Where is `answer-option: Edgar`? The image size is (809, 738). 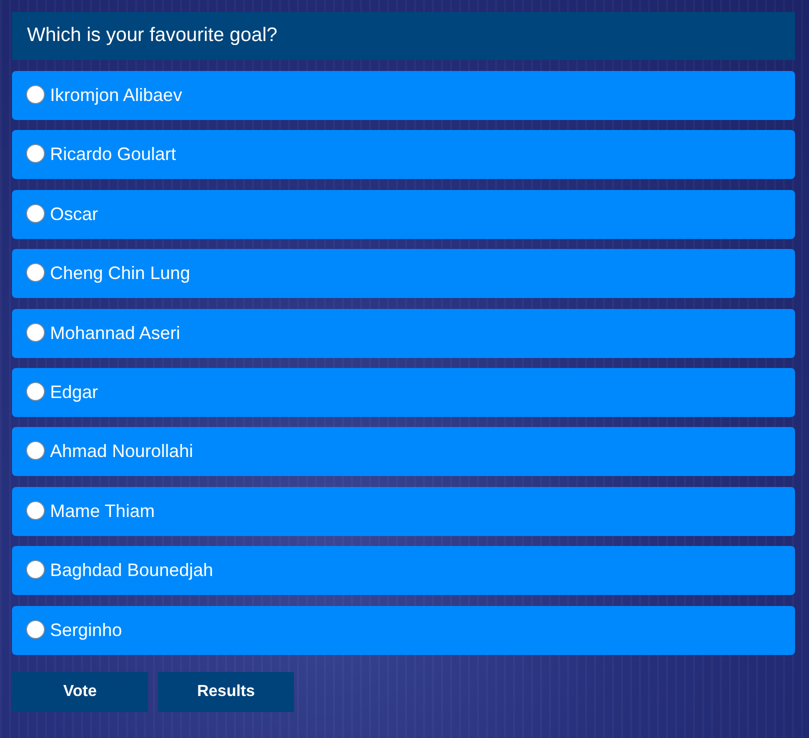 answer-option: Edgar is located at coordinates (403, 392).